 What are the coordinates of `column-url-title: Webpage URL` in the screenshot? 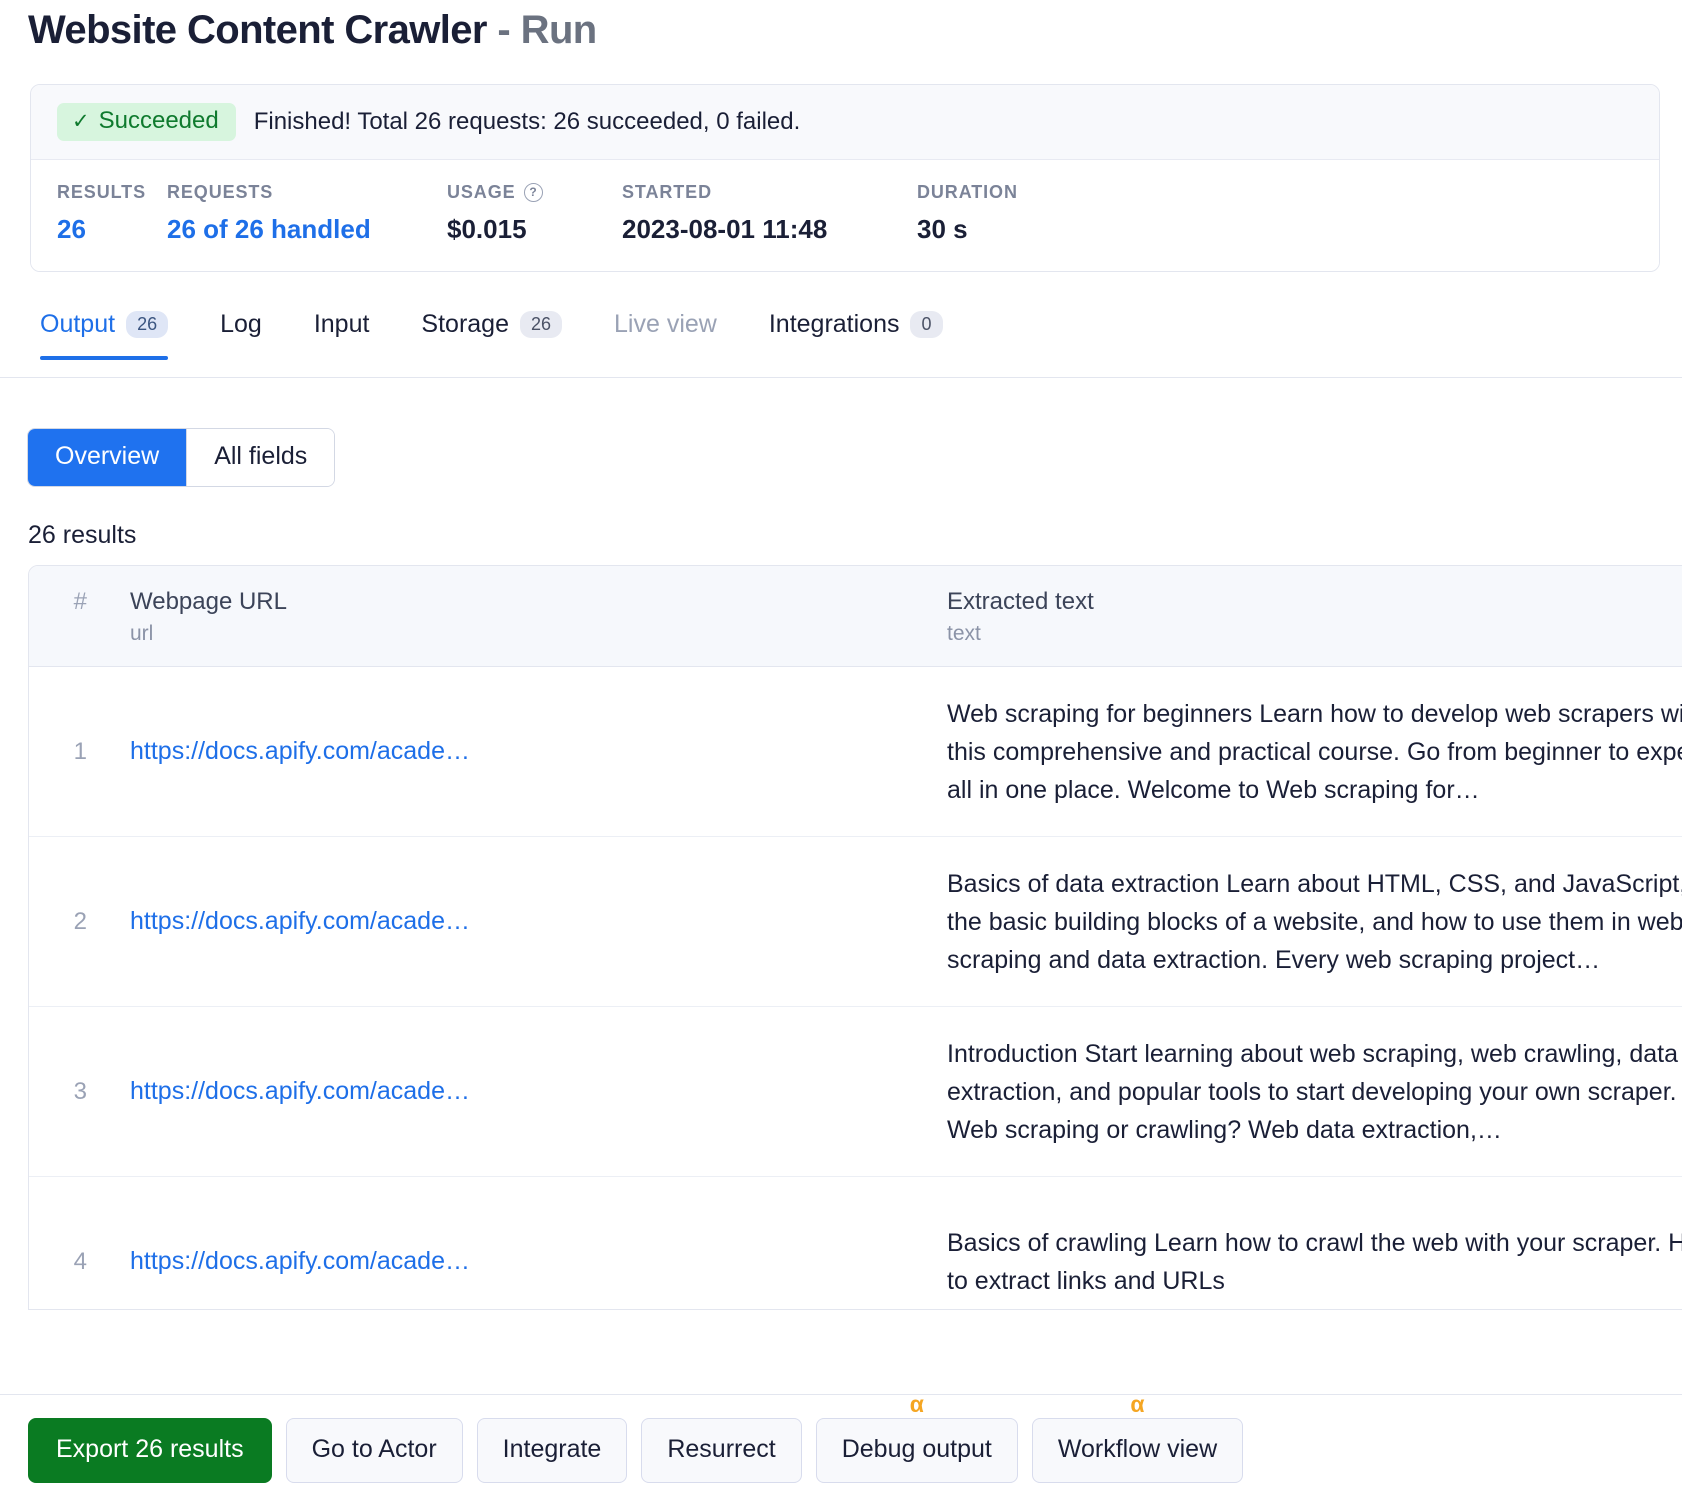 It's located at (208, 601).